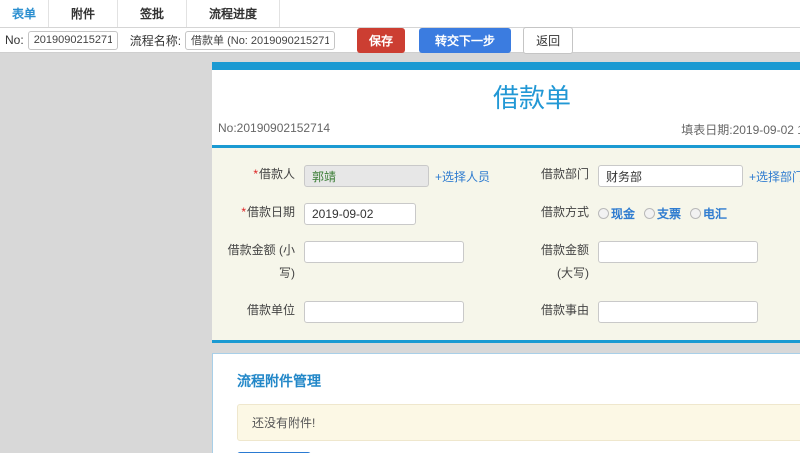  Describe the element at coordinates (678, 252) in the screenshot. I see `amount-uppercase-input` at that location.